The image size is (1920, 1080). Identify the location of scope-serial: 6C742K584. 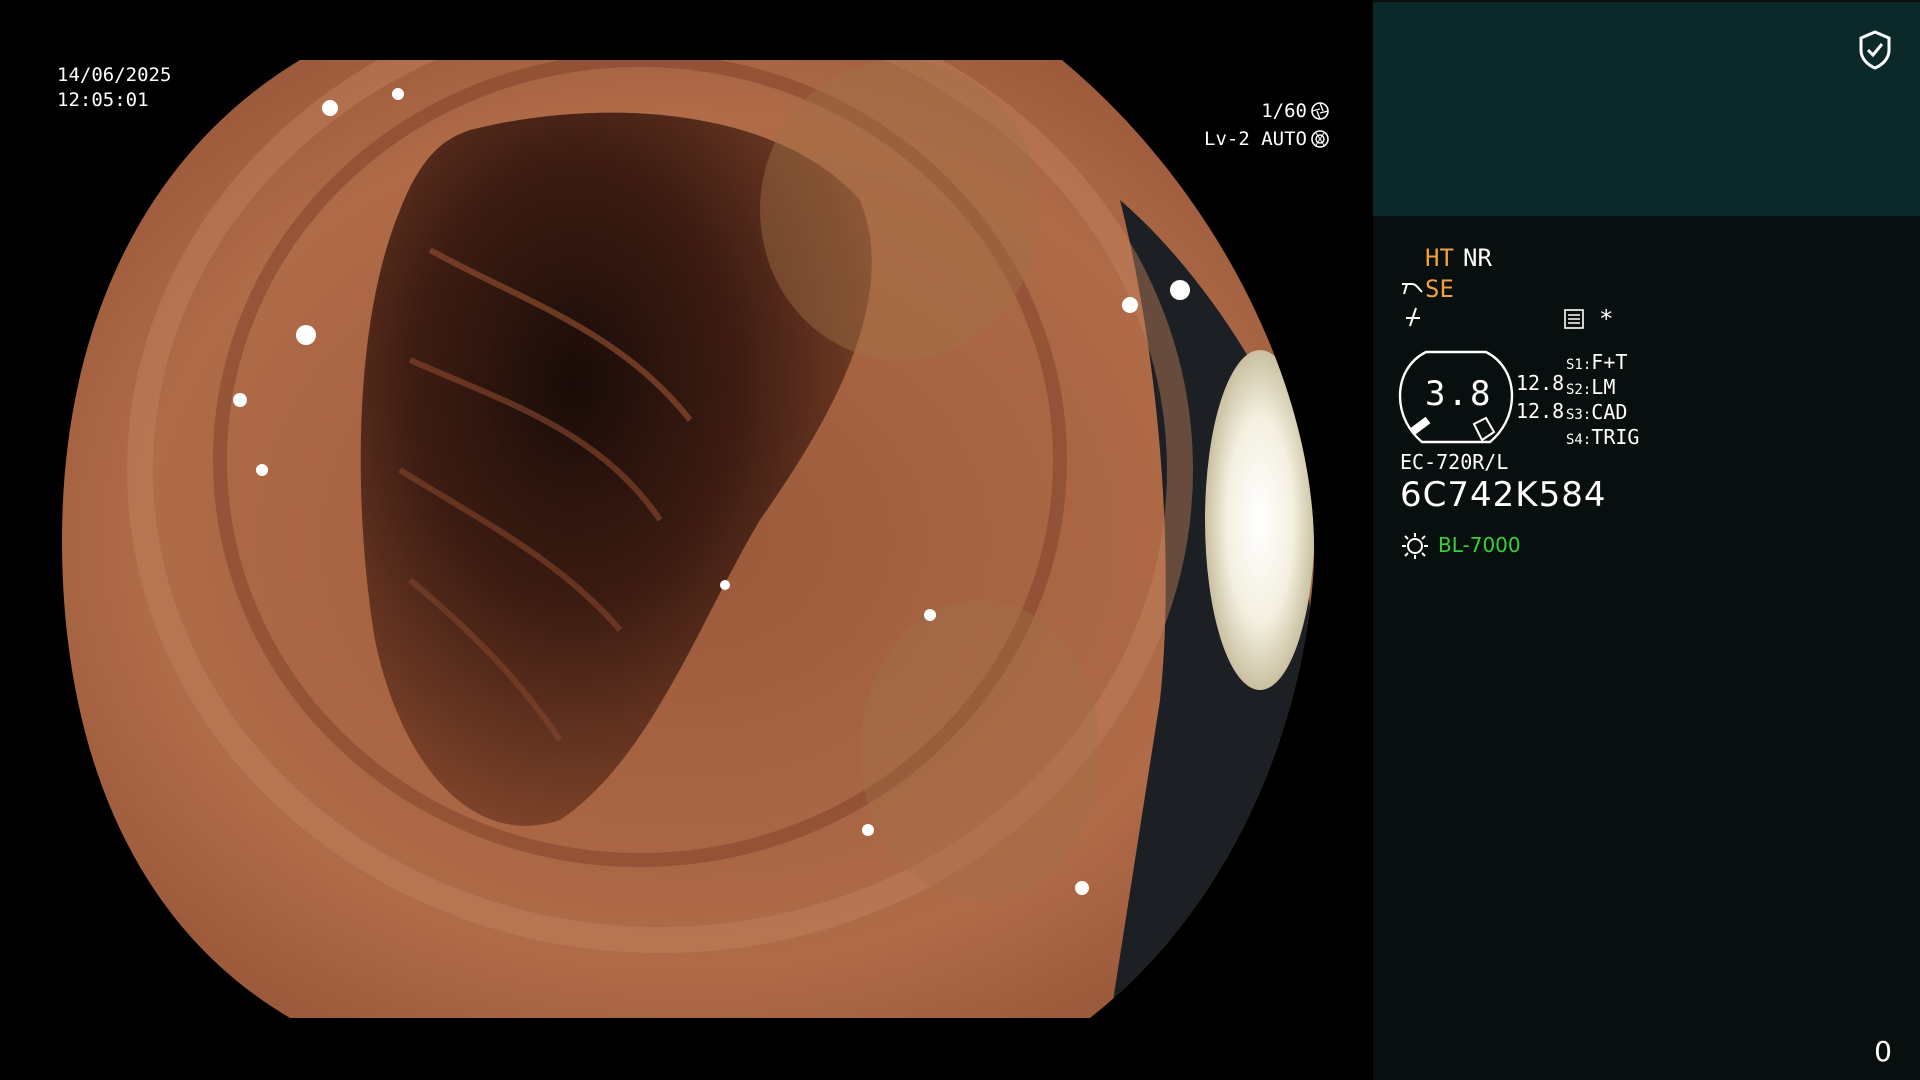
(1503, 495).